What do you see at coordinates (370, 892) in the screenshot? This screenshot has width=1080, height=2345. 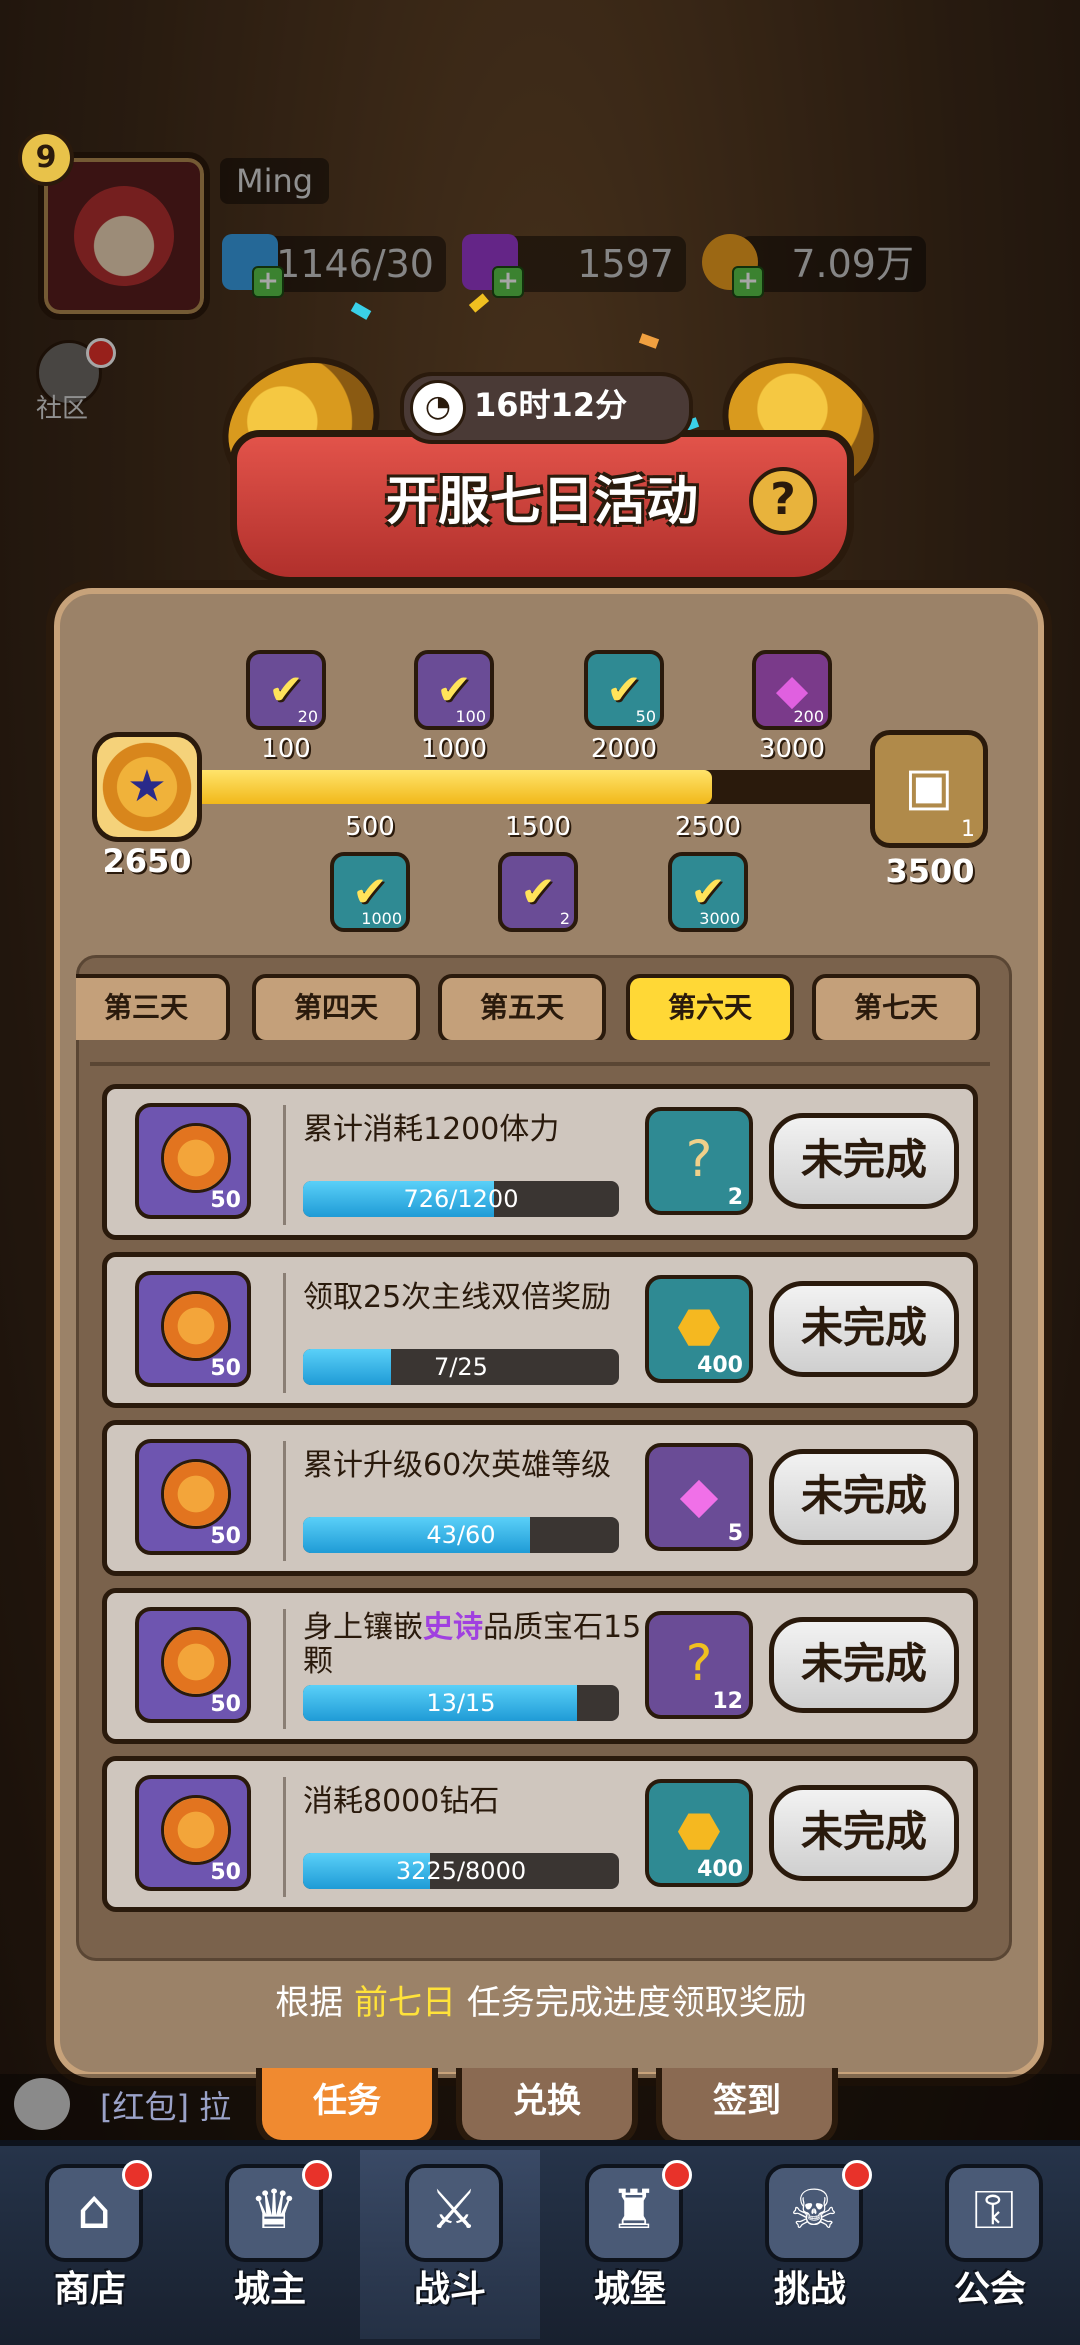 I see `milestone-reward-icon: ✔ 1000` at bounding box center [370, 892].